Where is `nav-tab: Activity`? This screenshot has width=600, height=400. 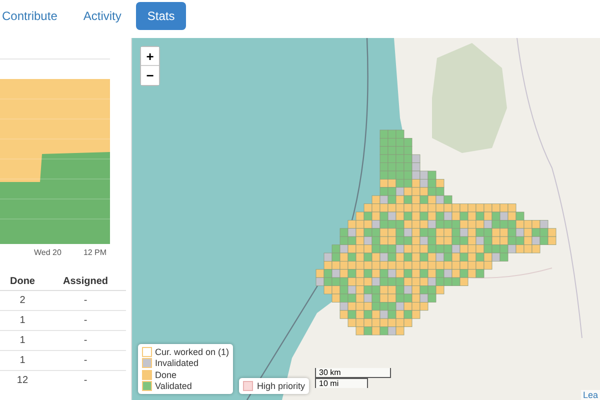
nav-tab: Activity is located at coordinates (102, 16).